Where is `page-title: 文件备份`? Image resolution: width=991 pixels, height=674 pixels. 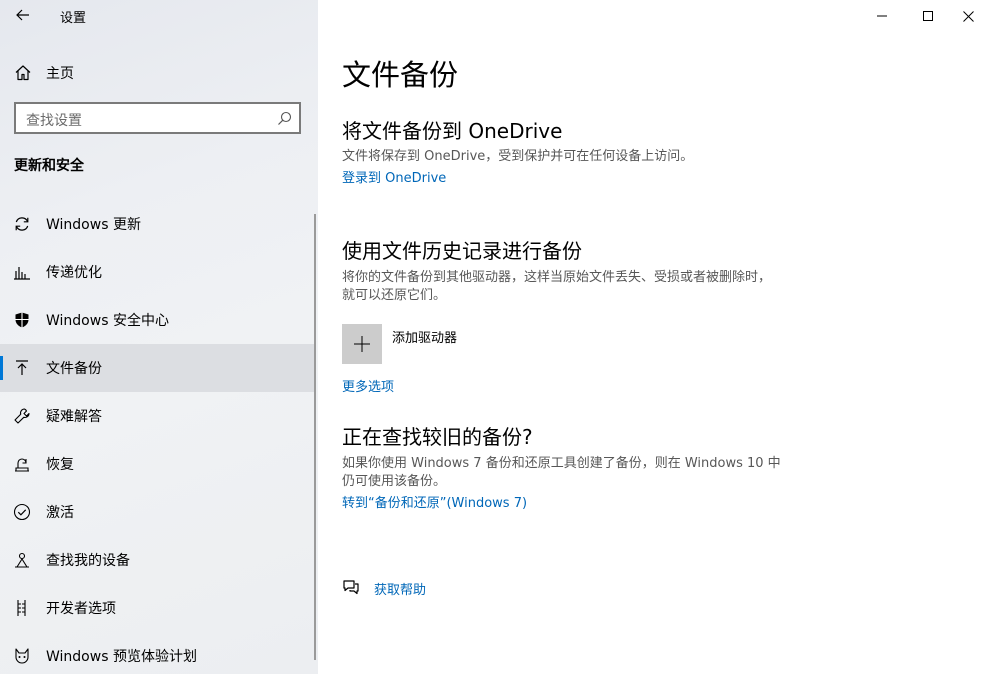 page-title: 文件备份 is located at coordinates (400, 75).